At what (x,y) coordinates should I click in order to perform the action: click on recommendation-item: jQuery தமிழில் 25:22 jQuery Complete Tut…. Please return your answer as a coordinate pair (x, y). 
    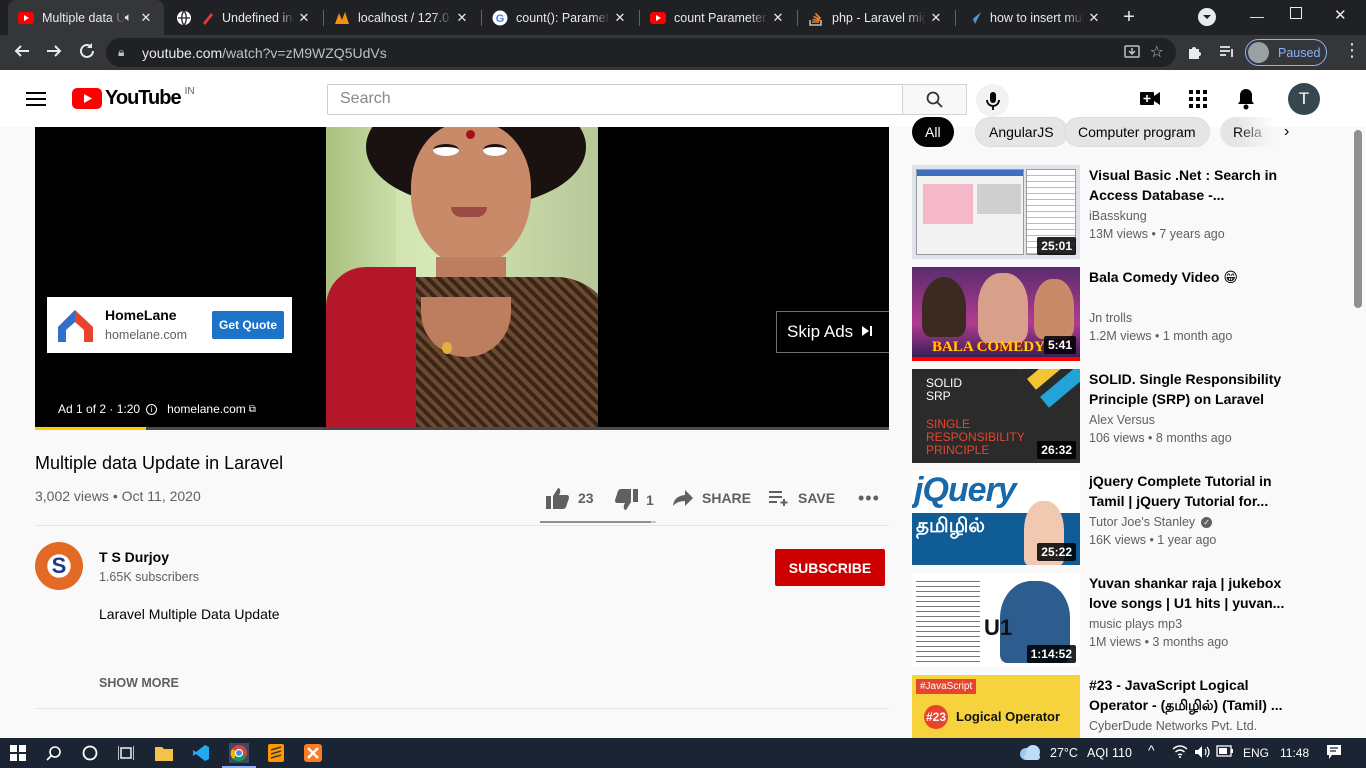
    Looking at the image, I should click on (1112, 518).